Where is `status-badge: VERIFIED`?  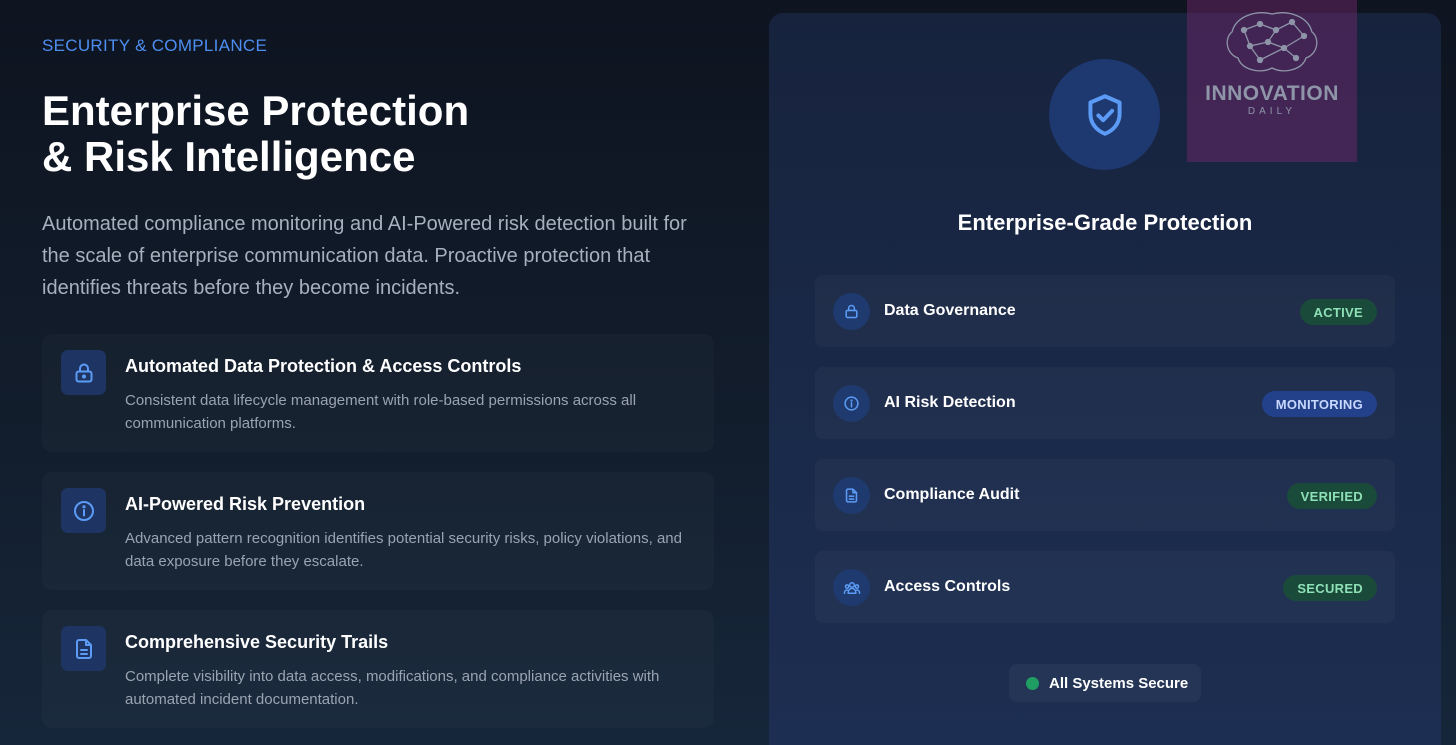
status-badge: VERIFIED is located at coordinates (1331, 496).